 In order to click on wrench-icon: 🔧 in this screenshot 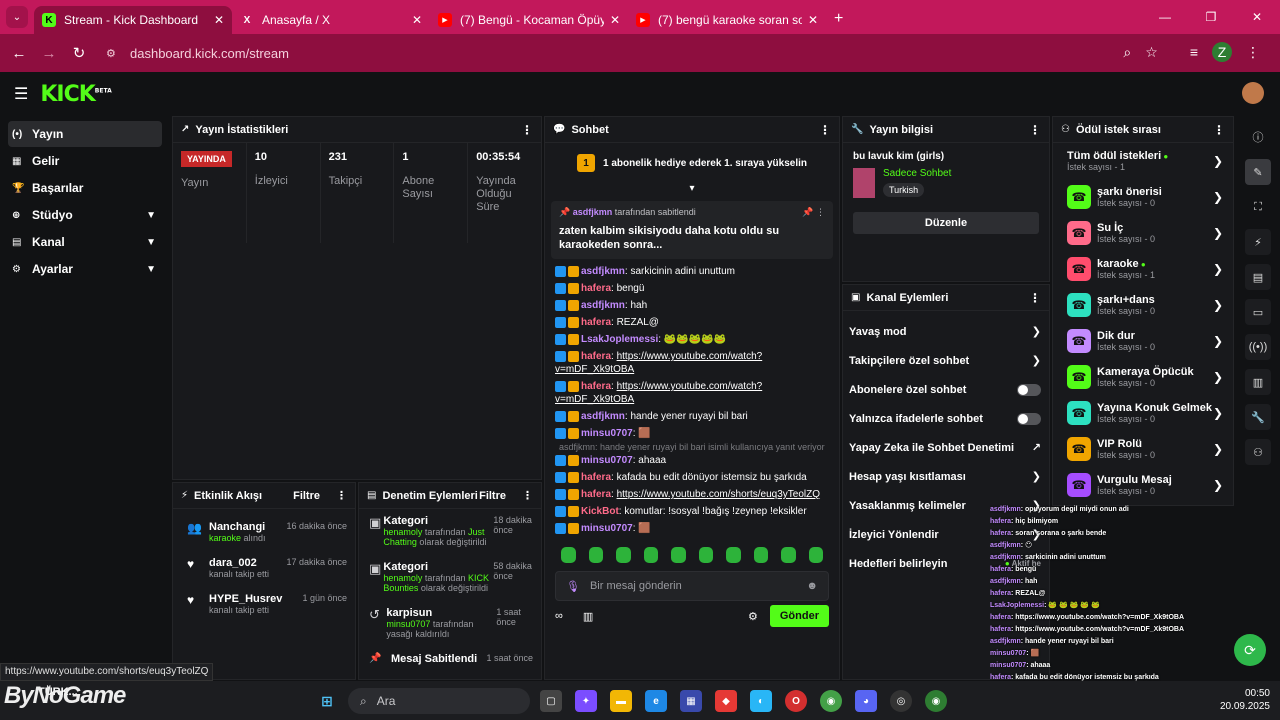, I will do `click(1258, 417)`.